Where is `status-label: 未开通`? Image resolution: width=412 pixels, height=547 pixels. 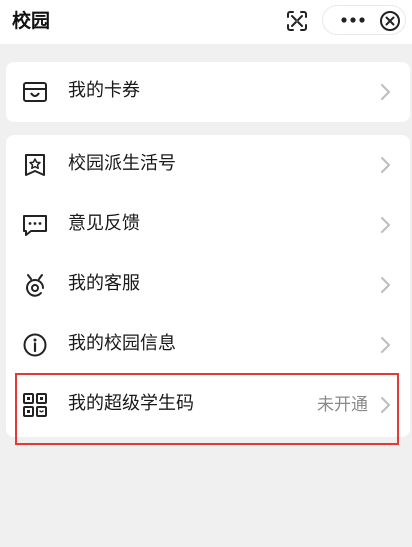 status-label: 未开通 is located at coordinates (342, 405).